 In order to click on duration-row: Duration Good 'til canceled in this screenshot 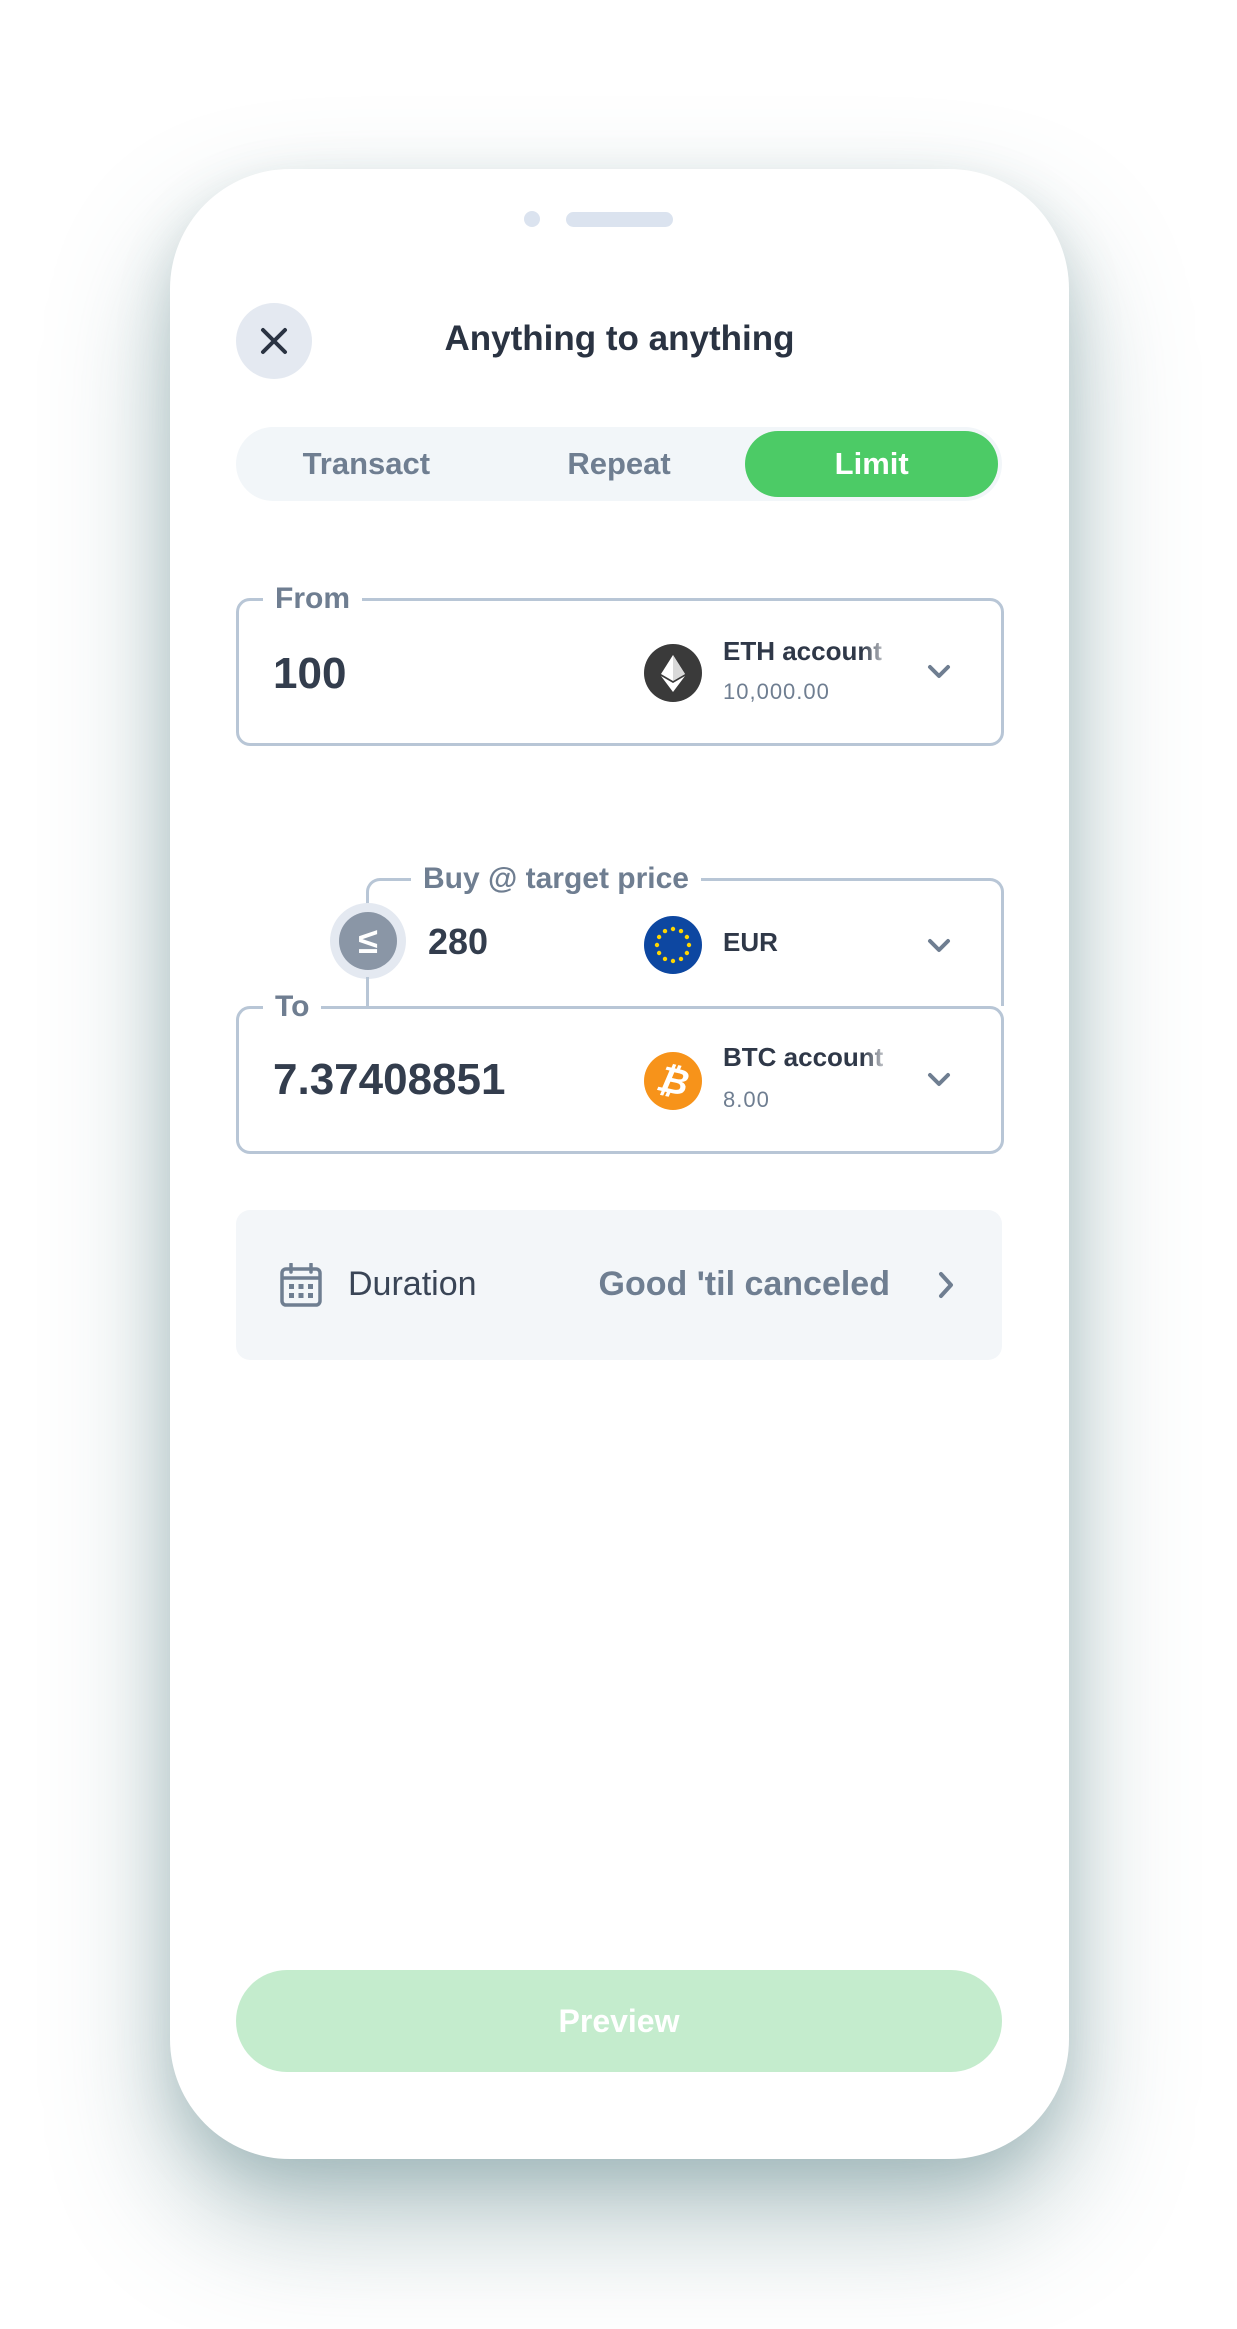, I will do `click(619, 1285)`.